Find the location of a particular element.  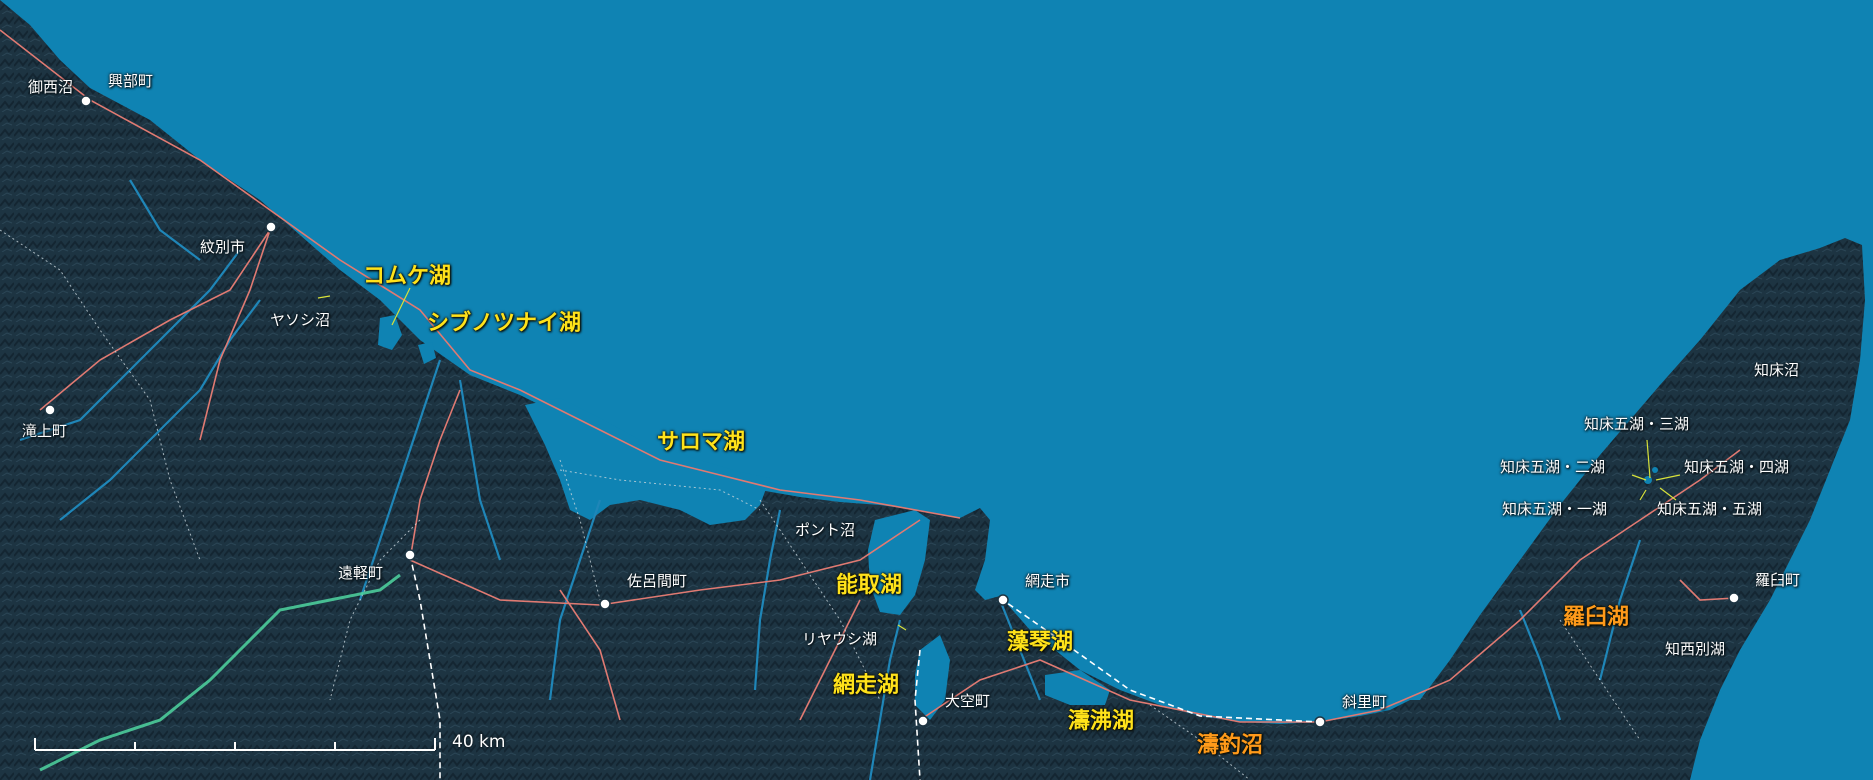

town-label-engaru: 遠軽町 is located at coordinates (361, 573).